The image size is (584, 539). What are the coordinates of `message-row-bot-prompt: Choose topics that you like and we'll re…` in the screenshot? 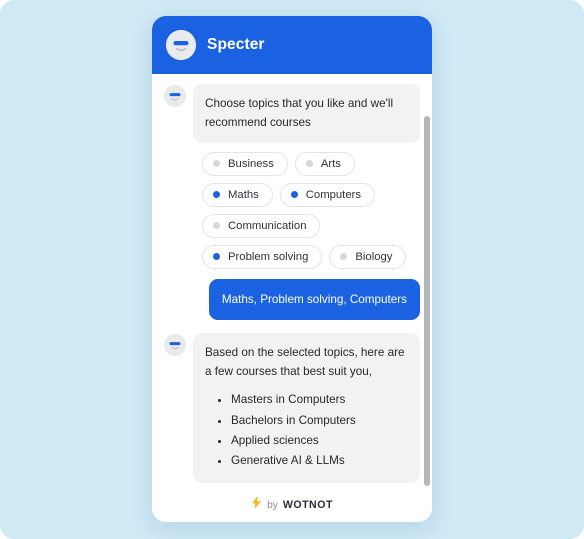 It's located at (292, 113).